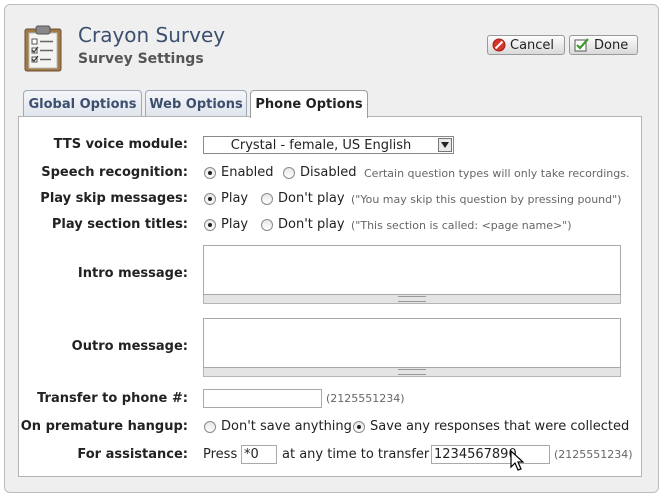 This screenshot has height=499, width=665. I want to click on outro-resize-handle, so click(412, 372).